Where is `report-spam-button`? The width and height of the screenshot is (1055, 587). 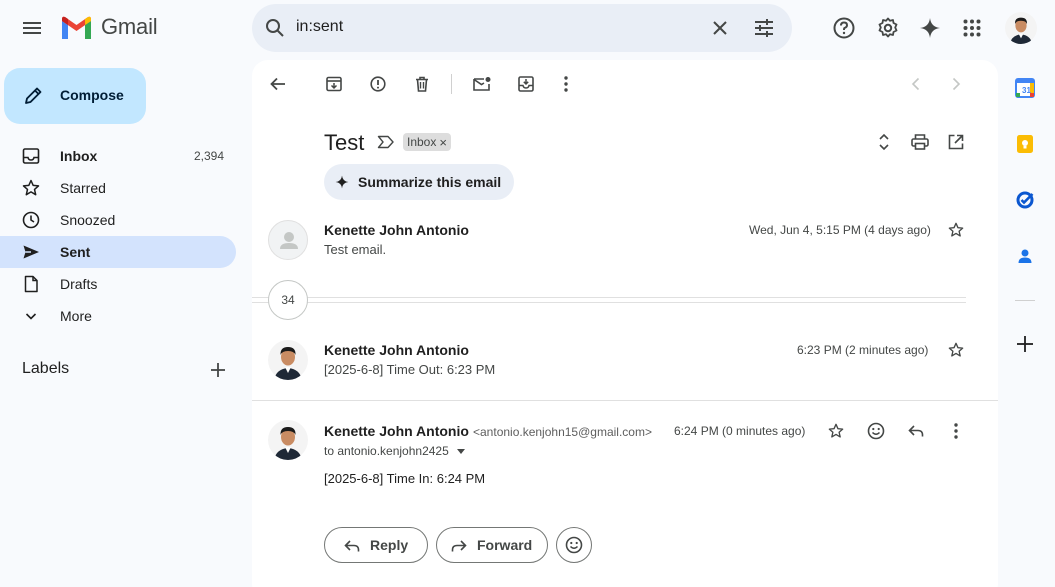
report-spam-button is located at coordinates (378, 84).